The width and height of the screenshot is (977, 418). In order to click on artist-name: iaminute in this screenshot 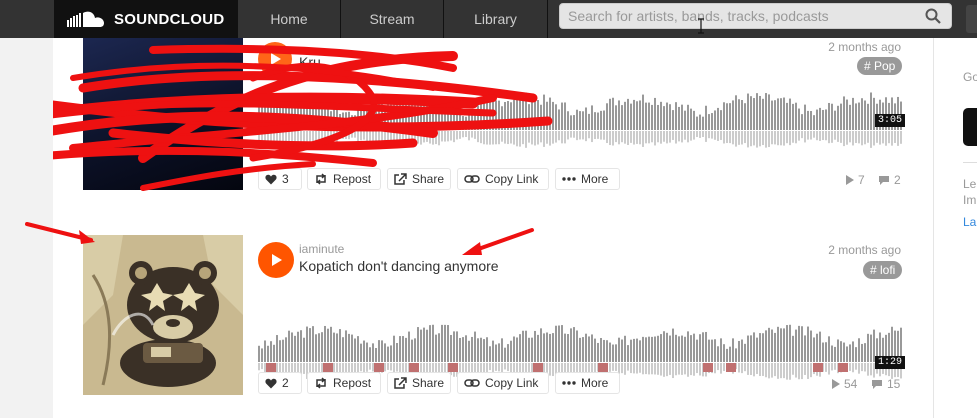, I will do `click(321, 249)`.